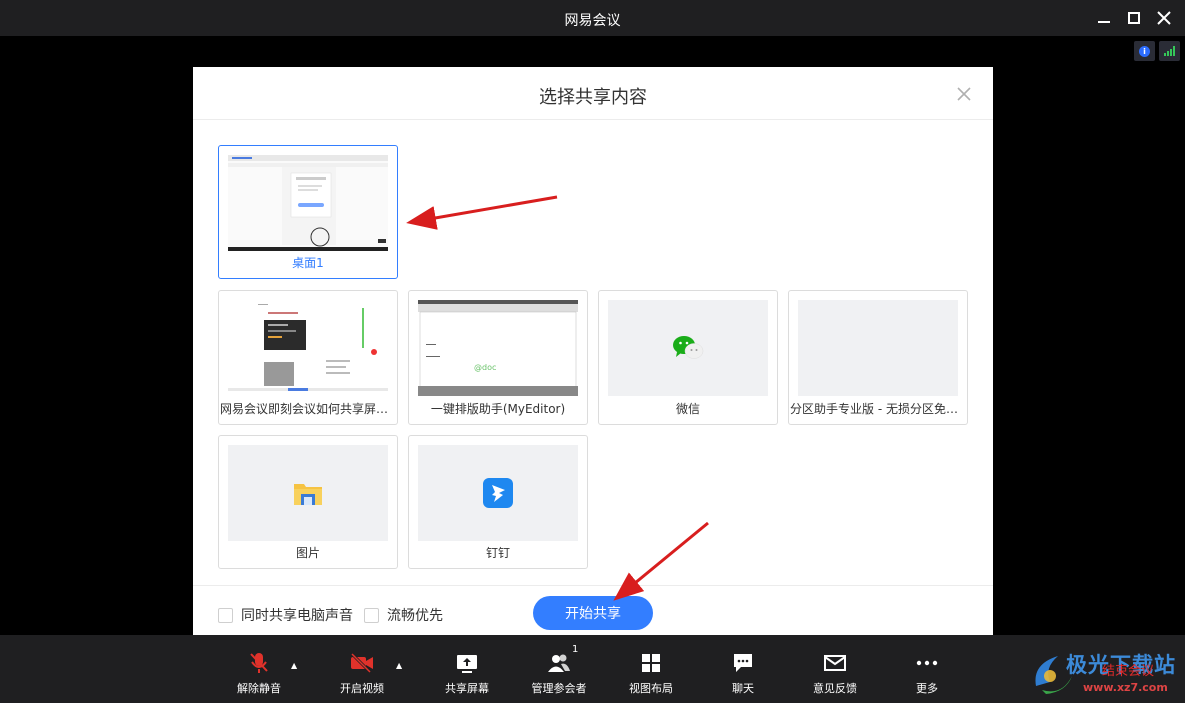 The image size is (1185, 703). What do you see at coordinates (835, 663) in the screenshot?
I see `mail-icon` at bounding box center [835, 663].